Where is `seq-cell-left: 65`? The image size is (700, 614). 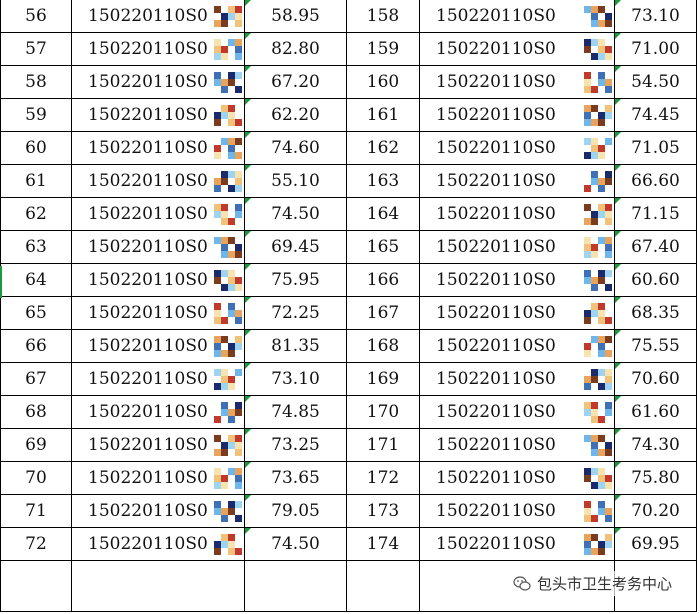
seq-cell-left: 65 is located at coordinates (36, 313).